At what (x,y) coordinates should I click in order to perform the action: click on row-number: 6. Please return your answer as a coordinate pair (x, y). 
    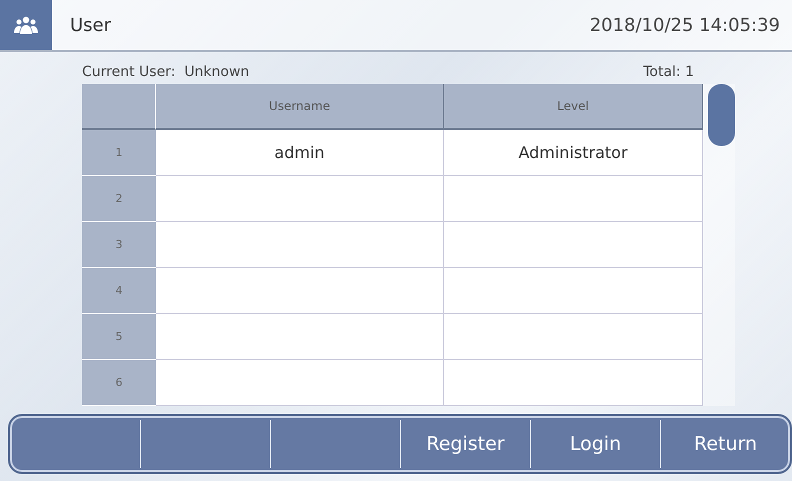
    Looking at the image, I should click on (119, 383).